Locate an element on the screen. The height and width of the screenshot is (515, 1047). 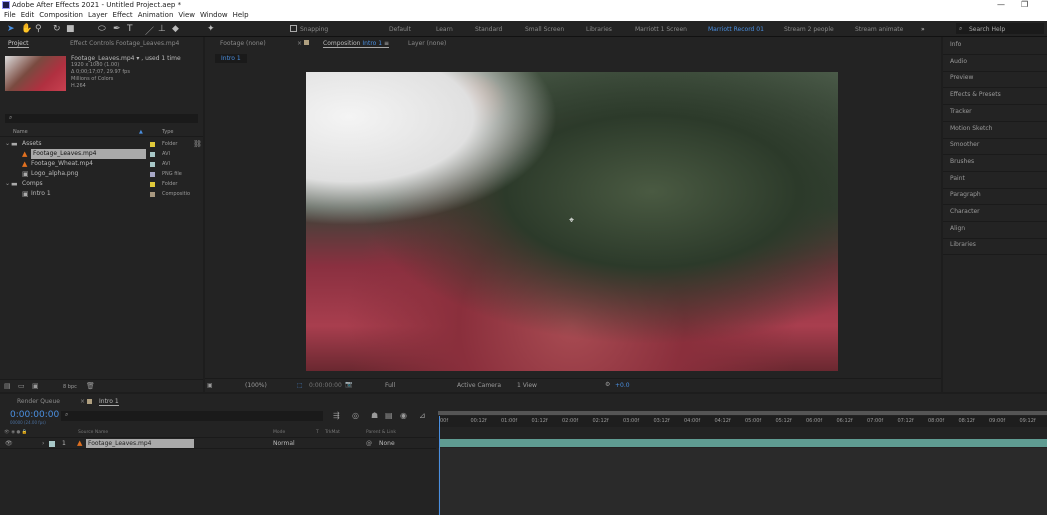
flowchart-icon: ⛓ is located at coordinates (197, 144).